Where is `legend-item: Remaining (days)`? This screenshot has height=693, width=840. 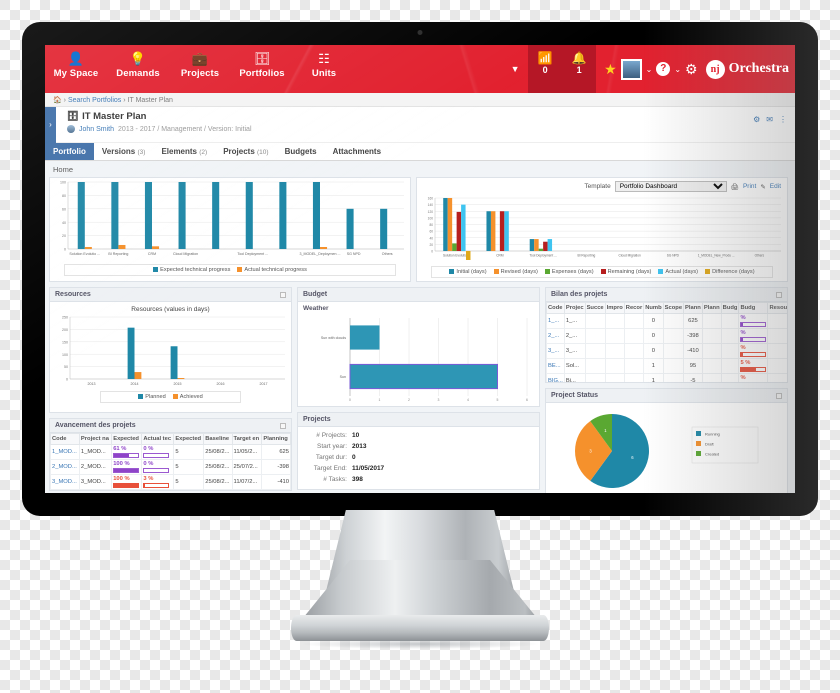 legend-item: Remaining (days) is located at coordinates (625, 272).